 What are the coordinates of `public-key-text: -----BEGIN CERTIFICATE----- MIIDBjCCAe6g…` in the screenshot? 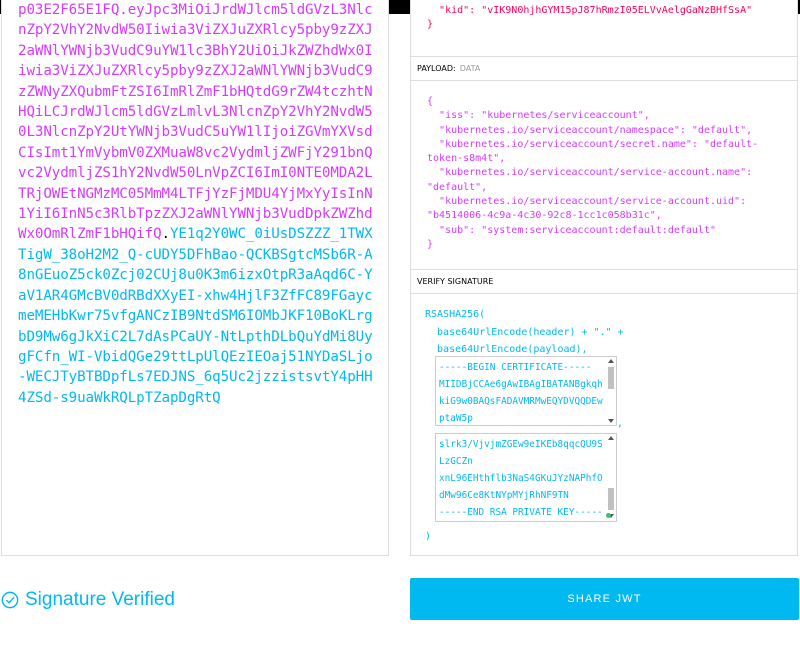 It's located at (521, 393).